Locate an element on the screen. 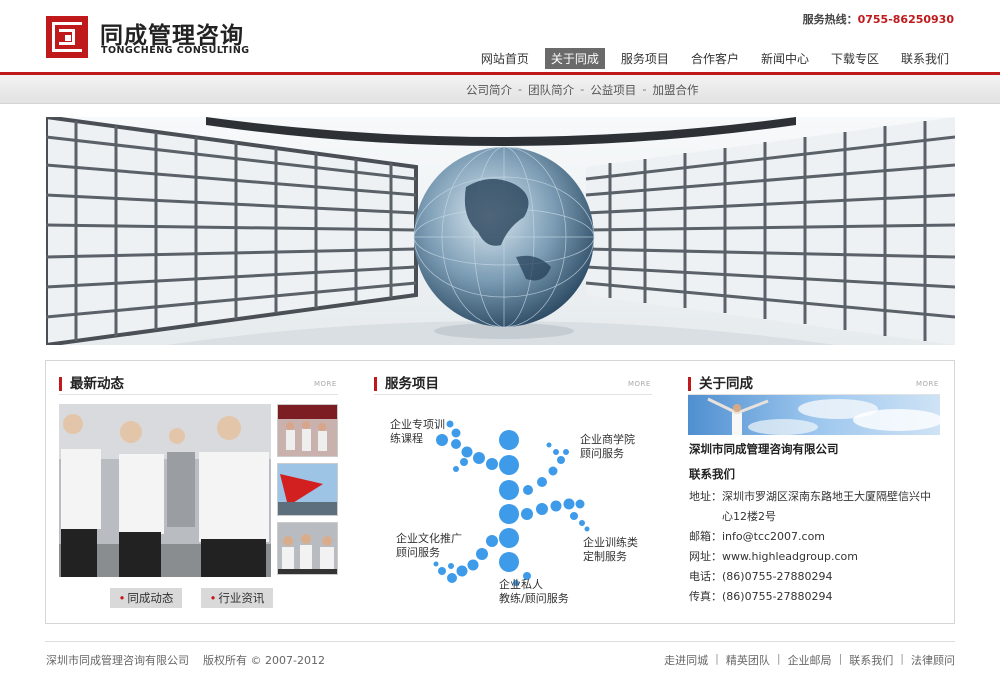 The height and width of the screenshot is (691, 1000). company-name: 深圳市同成管理咨询有限公司 is located at coordinates (764, 449).